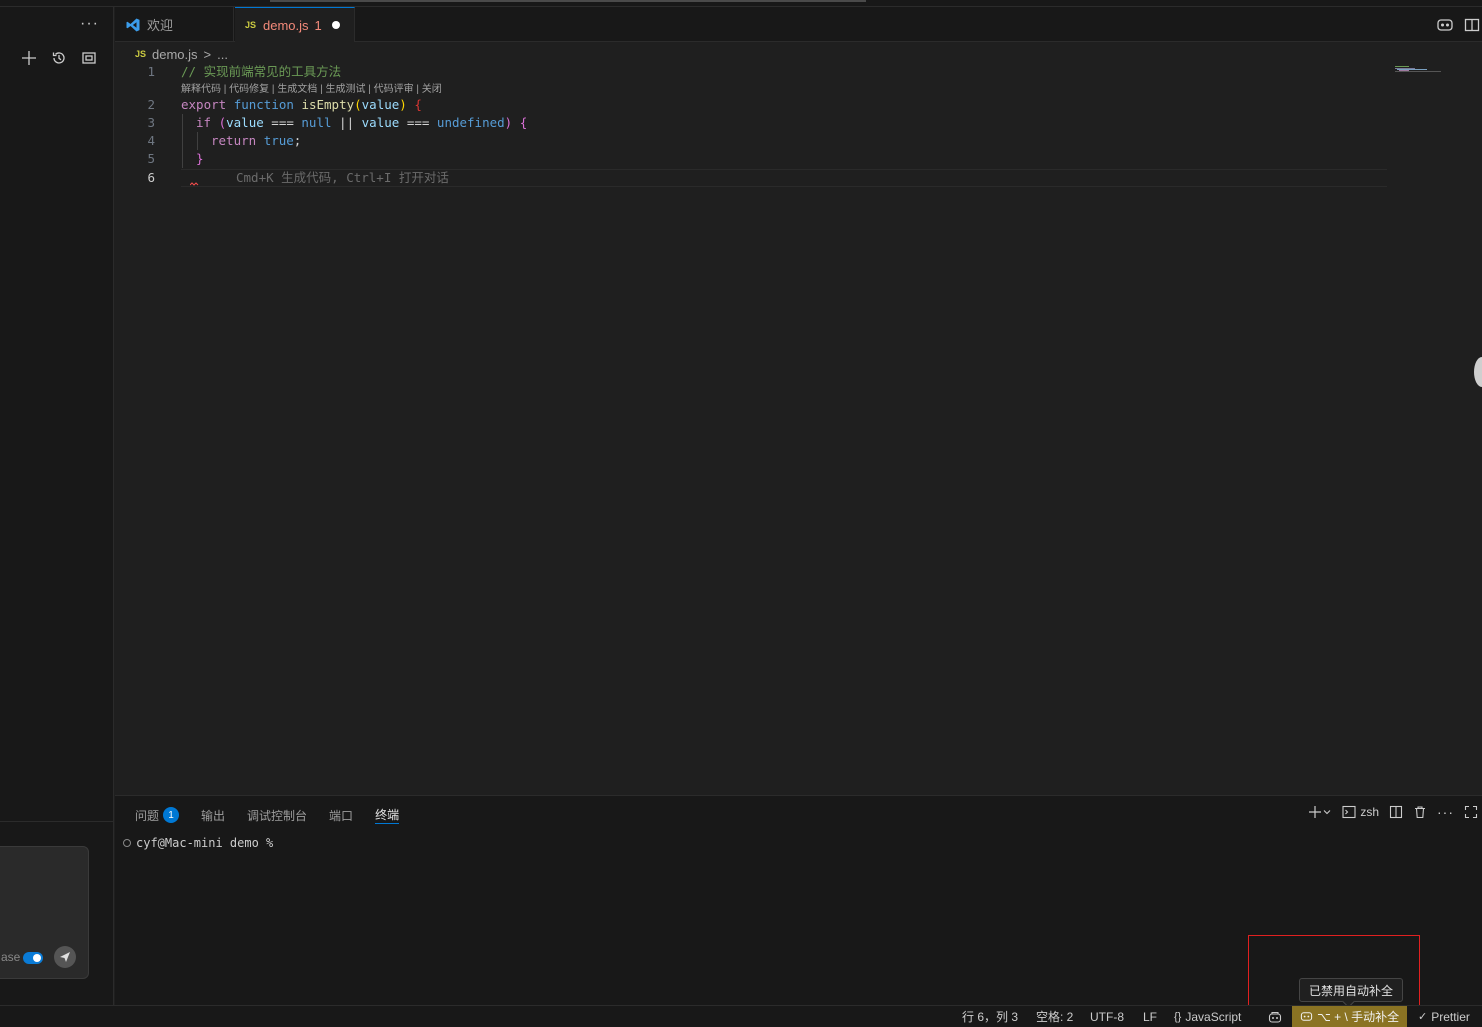 This screenshot has width=1482, height=1027. Describe the element at coordinates (1419, 69) in the screenshot. I see `minimap` at that location.